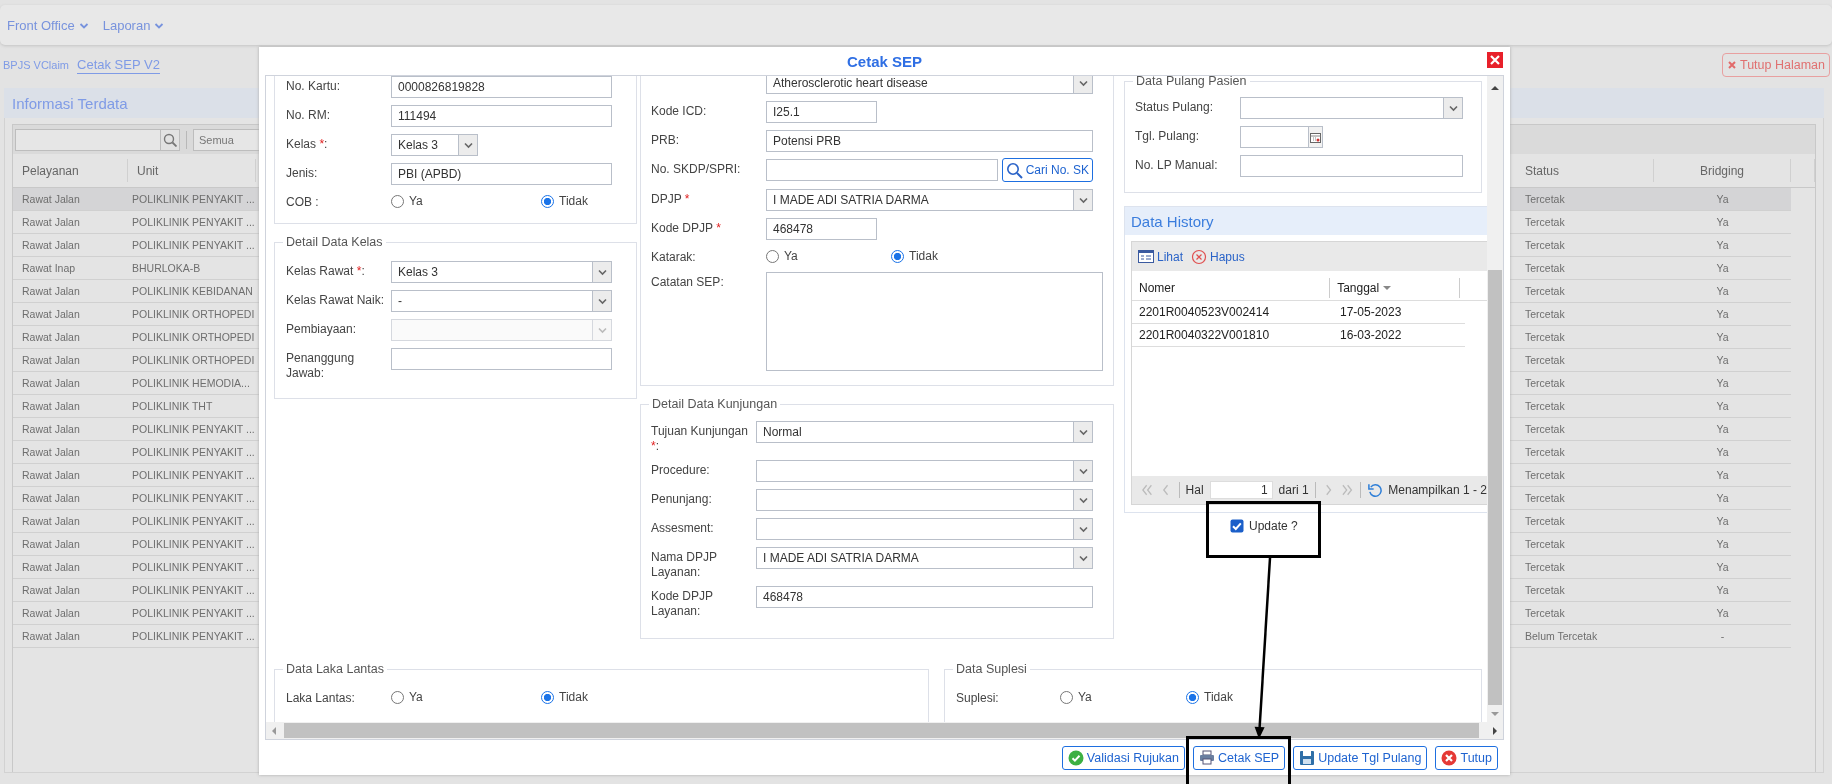 The image size is (1832, 784). Describe the element at coordinates (1585, 170) in the screenshot. I see `column-header: Status` at that location.